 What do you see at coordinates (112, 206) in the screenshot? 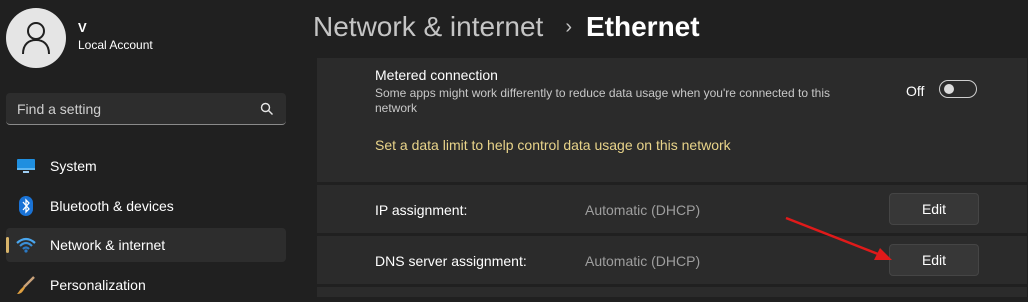
I see `sidebar-item-label: Bluetooth & devices` at bounding box center [112, 206].